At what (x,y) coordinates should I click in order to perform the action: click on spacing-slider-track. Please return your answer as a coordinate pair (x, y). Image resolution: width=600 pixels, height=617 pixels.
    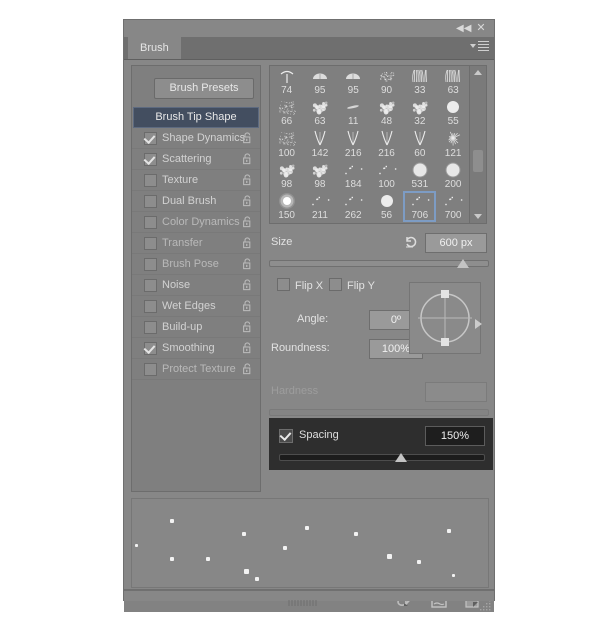
    Looking at the image, I should click on (382, 457).